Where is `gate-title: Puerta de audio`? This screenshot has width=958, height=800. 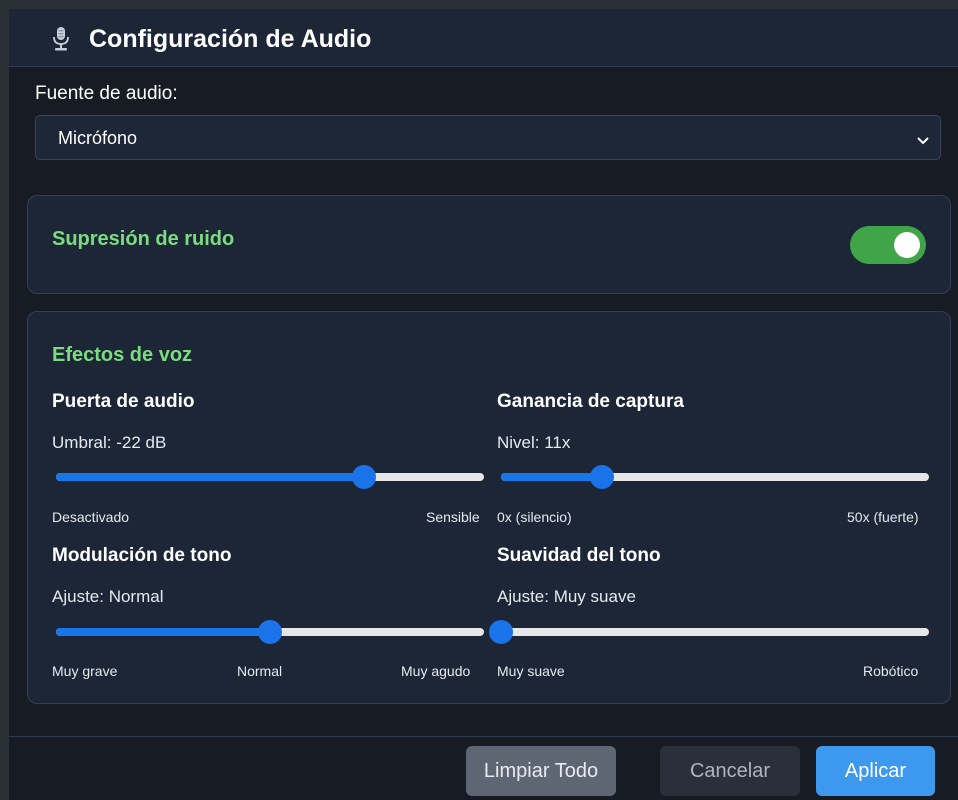
gate-title: Puerta de audio is located at coordinates (123, 401).